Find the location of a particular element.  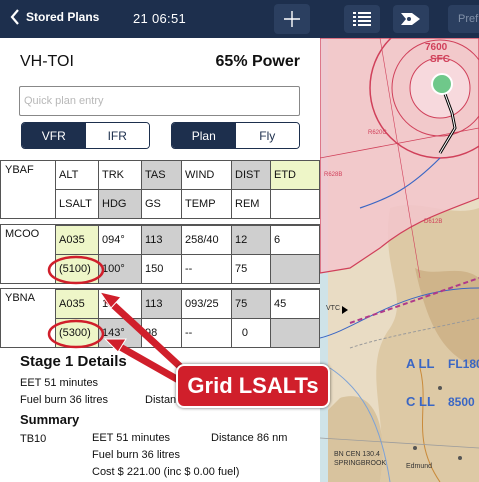

leg1-dist: 12 is located at coordinates (251, 240).